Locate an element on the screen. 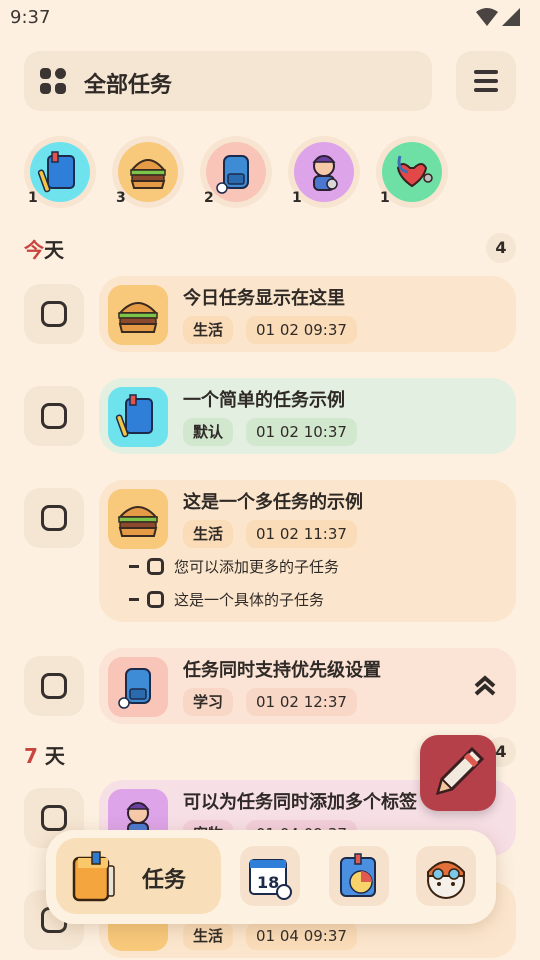 Image resolution: width=540 pixels, height=960 pixels. page-title: 全部任务 is located at coordinates (128, 85).